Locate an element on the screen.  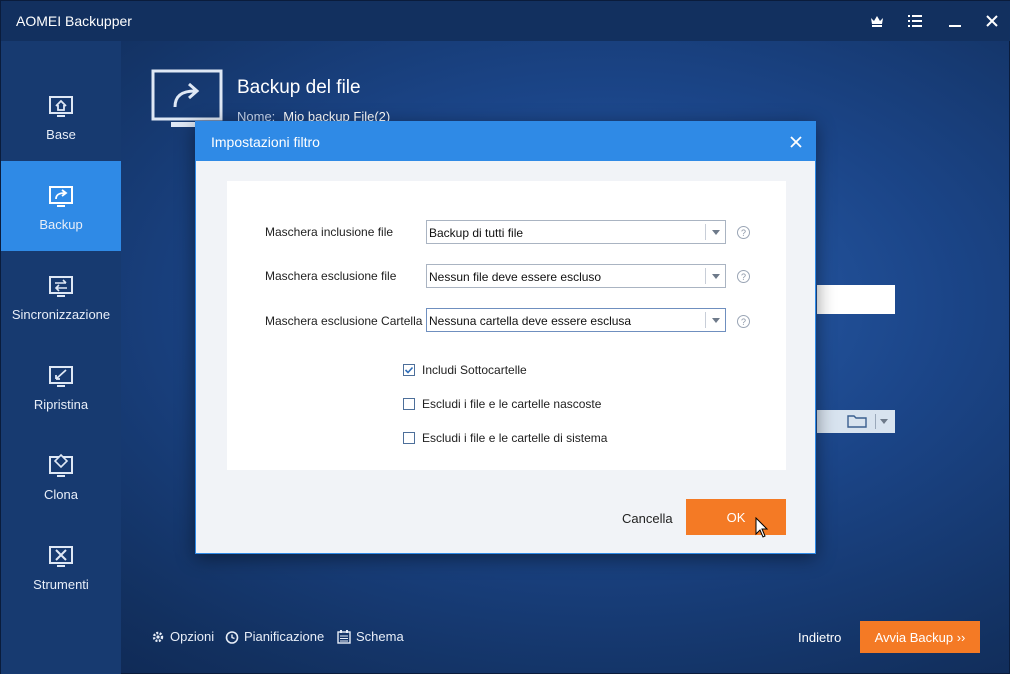
include-subfolders-label: Includi Sottocartelle is located at coordinates (474, 370).